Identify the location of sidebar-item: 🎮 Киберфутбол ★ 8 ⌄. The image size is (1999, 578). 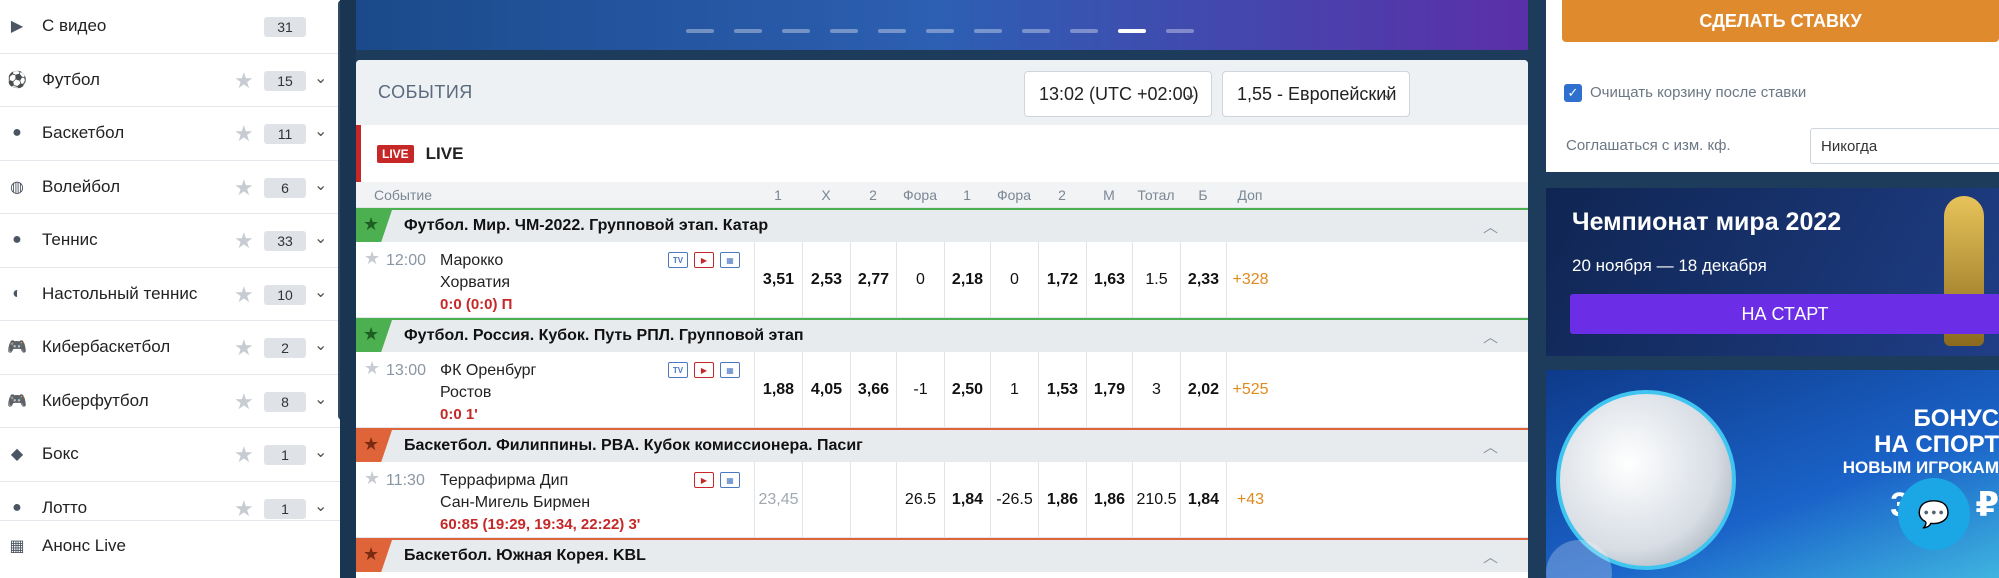
(170, 401).